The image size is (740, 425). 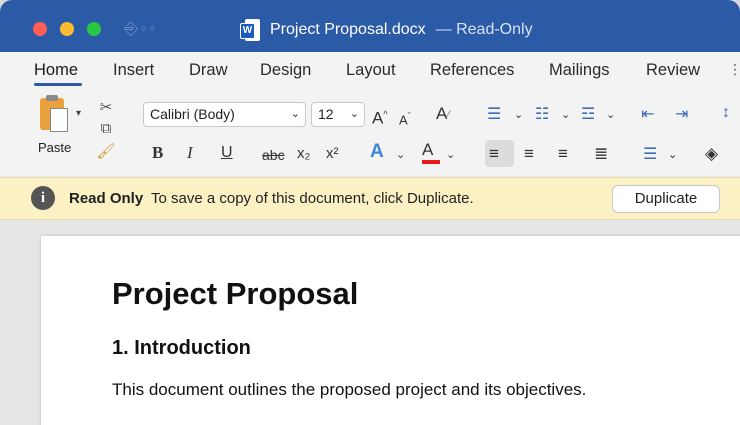 What do you see at coordinates (472, 70) in the screenshot?
I see `tab-references: References` at bounding box center [472, 70].